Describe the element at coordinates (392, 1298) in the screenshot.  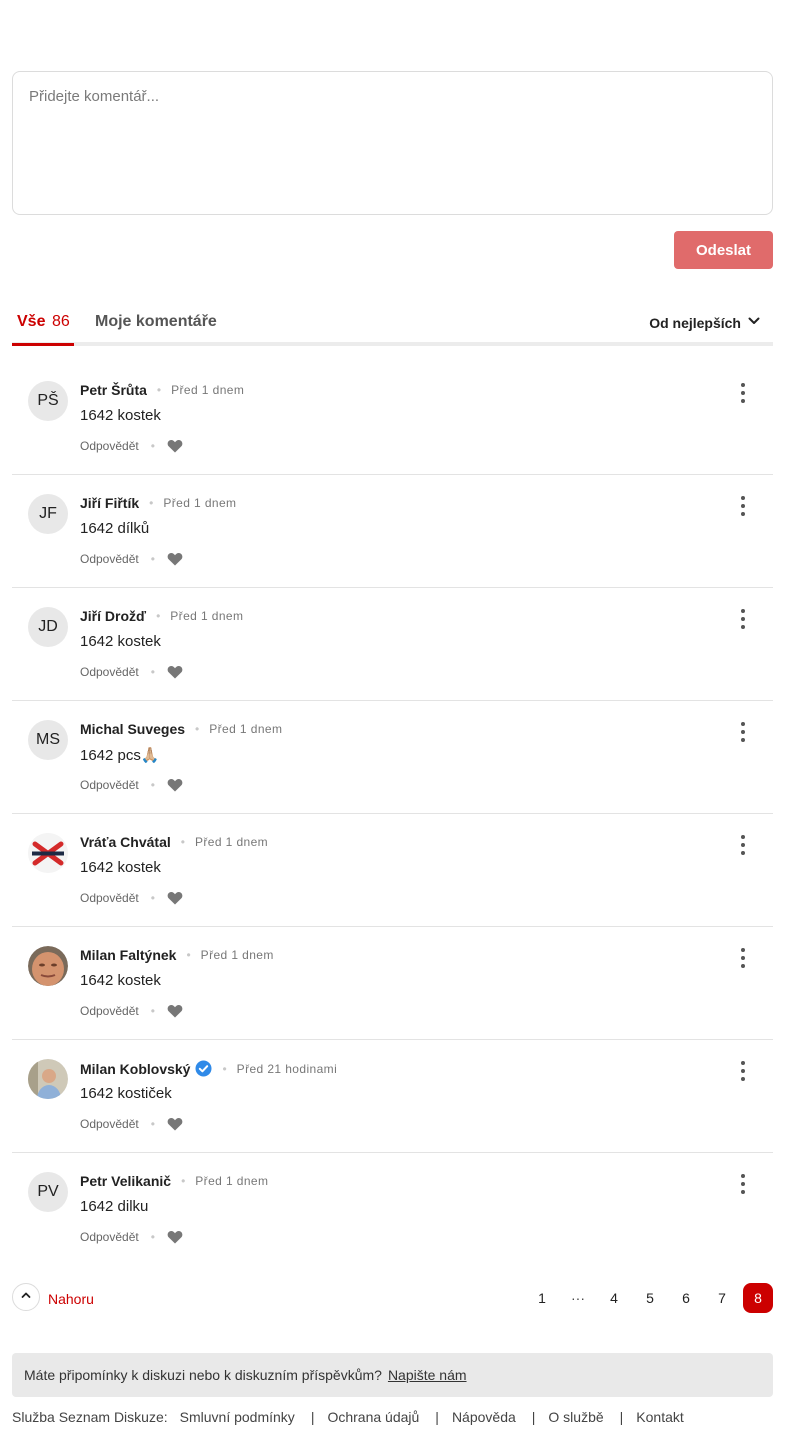
I see `bottom-navigation: Nahoru 1 ··· 4 5 6 7 8` at that location.